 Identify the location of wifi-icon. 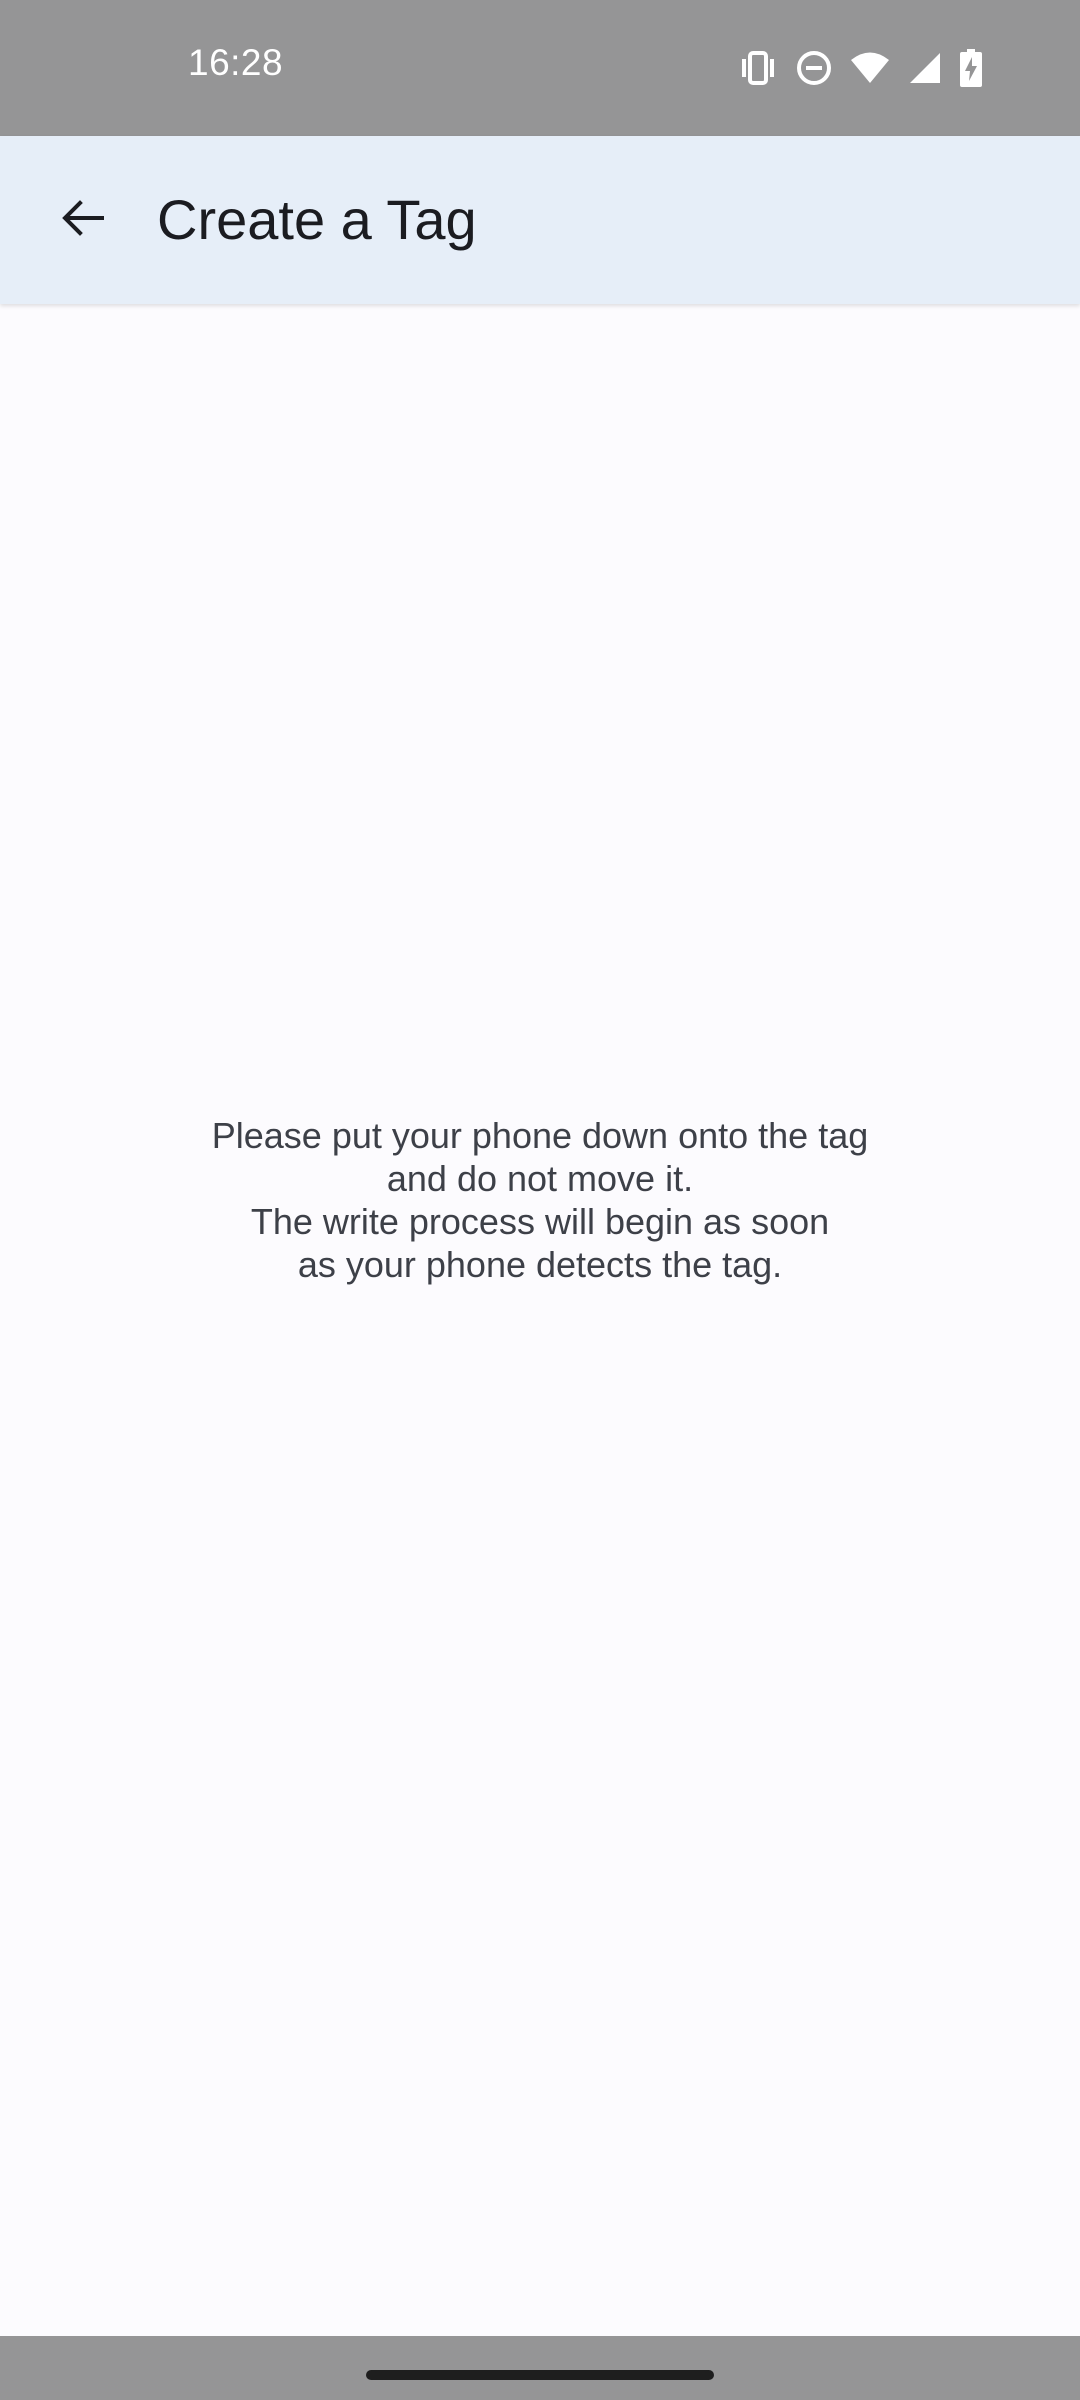
(870, 68).